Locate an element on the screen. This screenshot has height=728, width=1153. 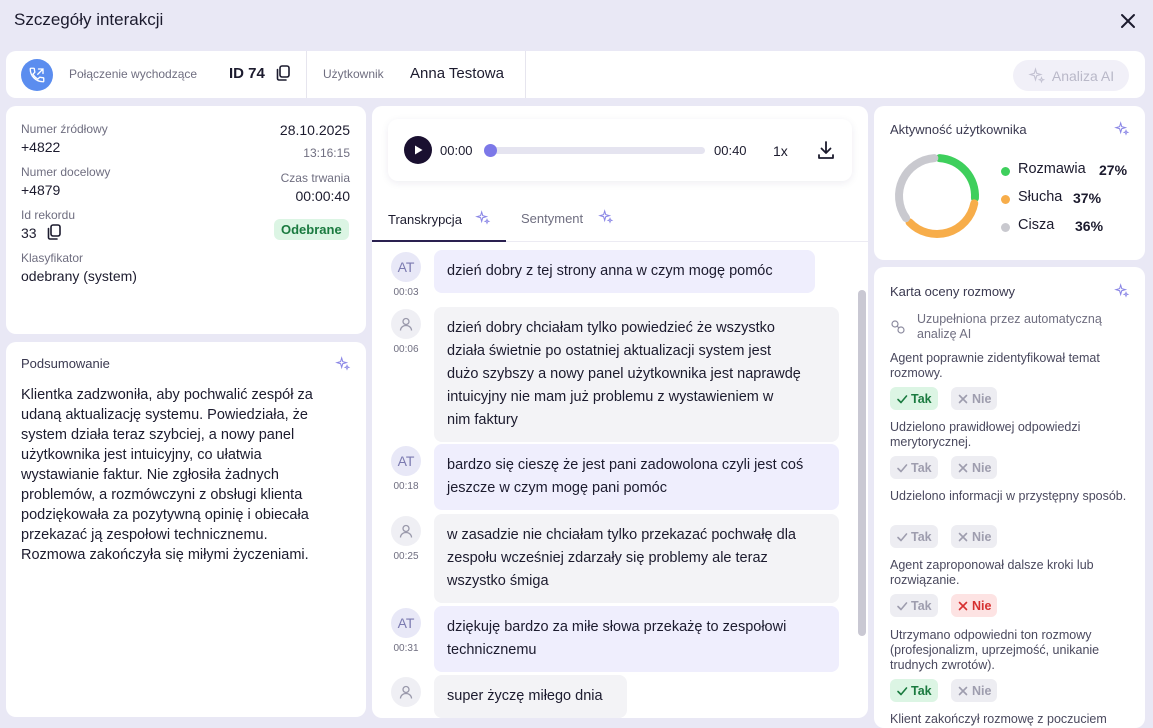
message-line: wszystko śmiga is located at coordinates (498, 581).